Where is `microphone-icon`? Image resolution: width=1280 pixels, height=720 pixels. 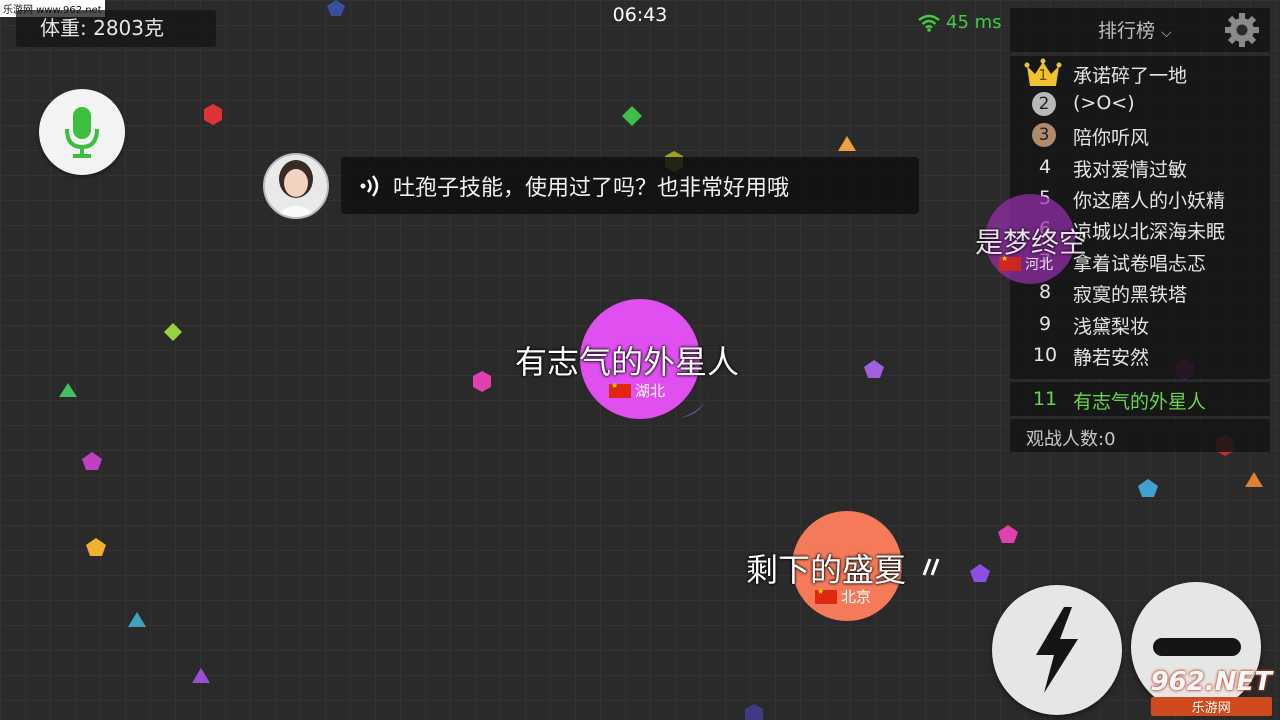
microphone-icon is located at coordinates (82, 132).